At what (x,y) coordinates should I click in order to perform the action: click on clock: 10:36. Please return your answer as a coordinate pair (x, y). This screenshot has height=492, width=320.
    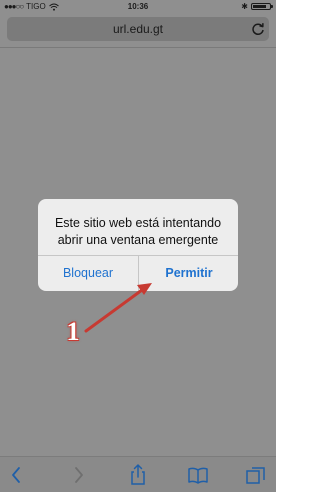
    Looking at the image, I should click on (138, 6).